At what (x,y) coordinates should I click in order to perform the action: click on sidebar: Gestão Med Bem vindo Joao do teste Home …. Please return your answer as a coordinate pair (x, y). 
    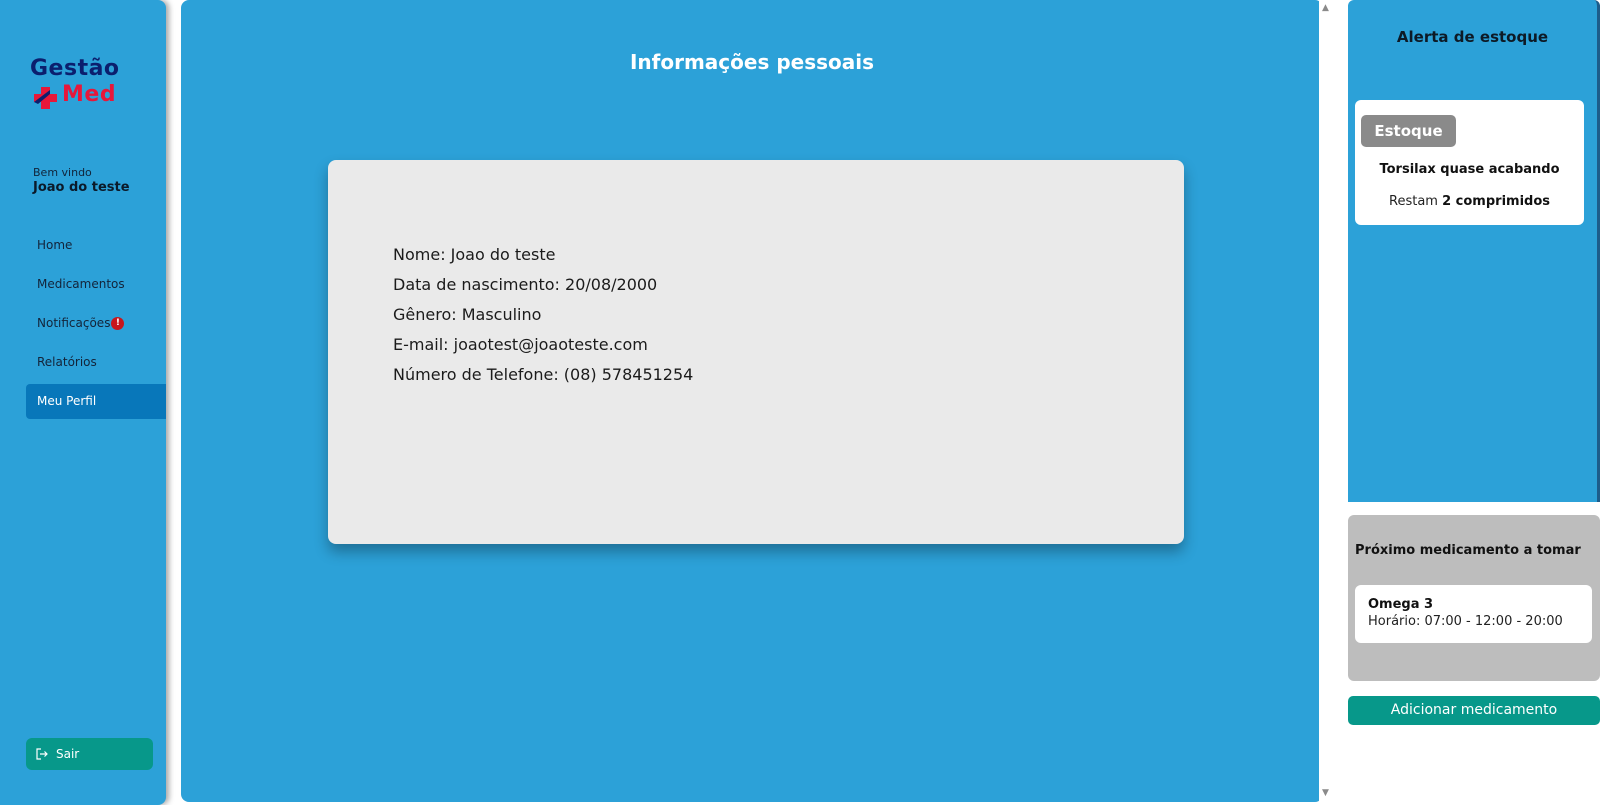
    Looking at the image, I should click on (83, 402).